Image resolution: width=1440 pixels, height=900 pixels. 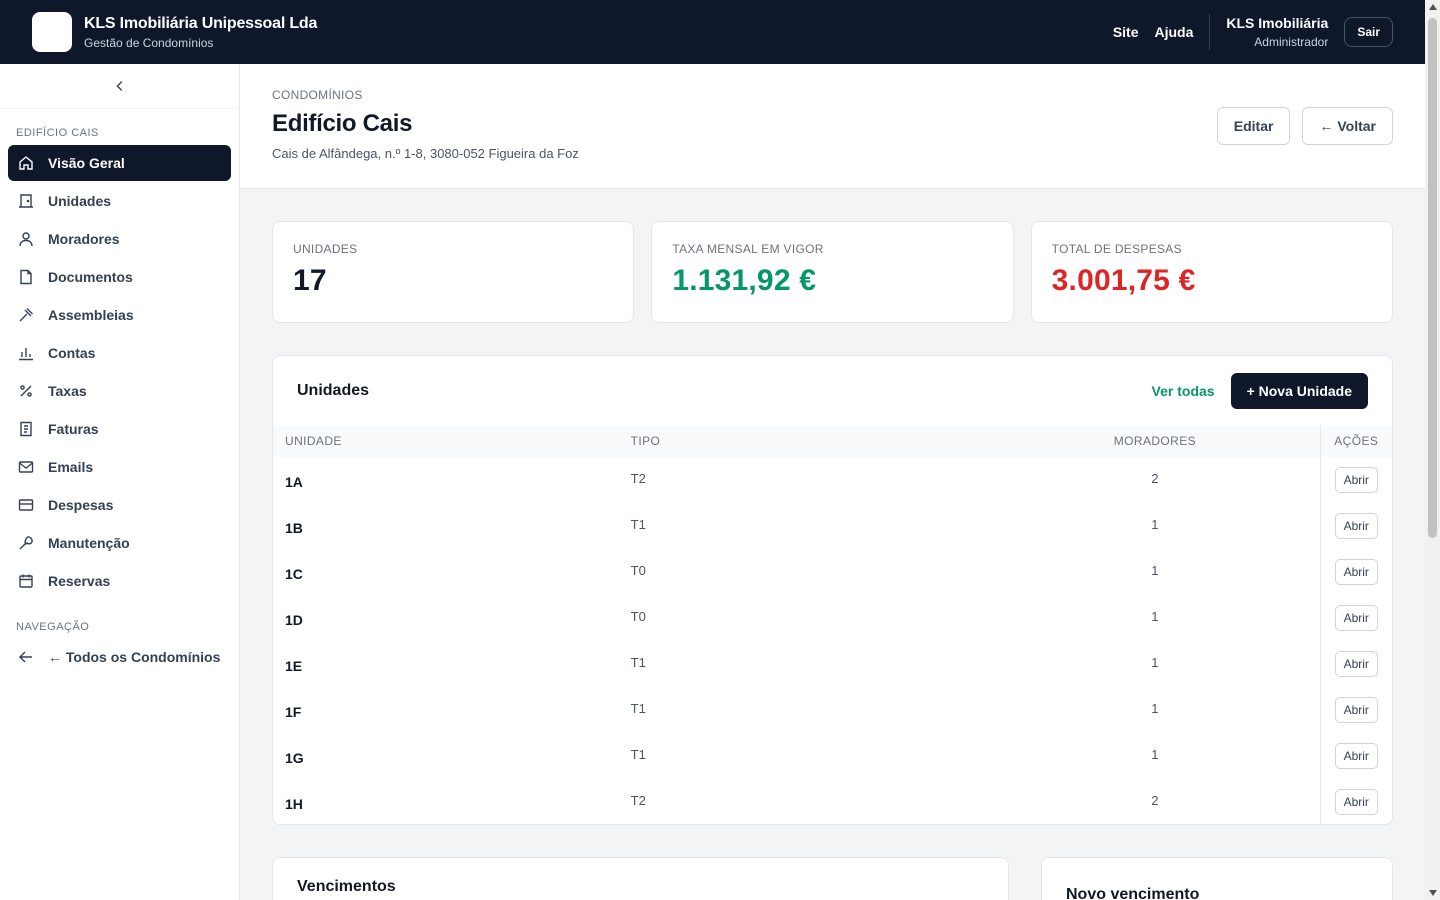 I want to click on sidebar-item-label: ← Todos os Condomínios, so click(x=134, y=657).